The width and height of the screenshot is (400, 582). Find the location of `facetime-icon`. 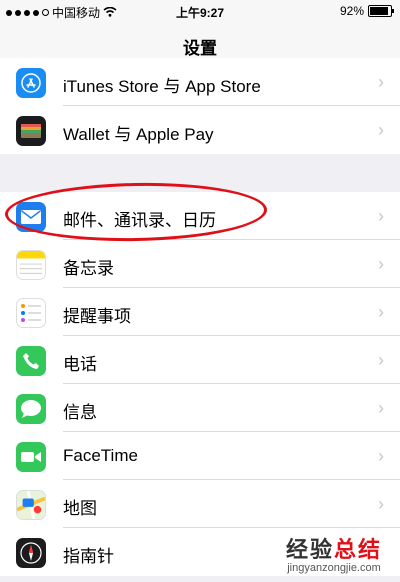

facetime-icon is located at coordinates (31, 457).